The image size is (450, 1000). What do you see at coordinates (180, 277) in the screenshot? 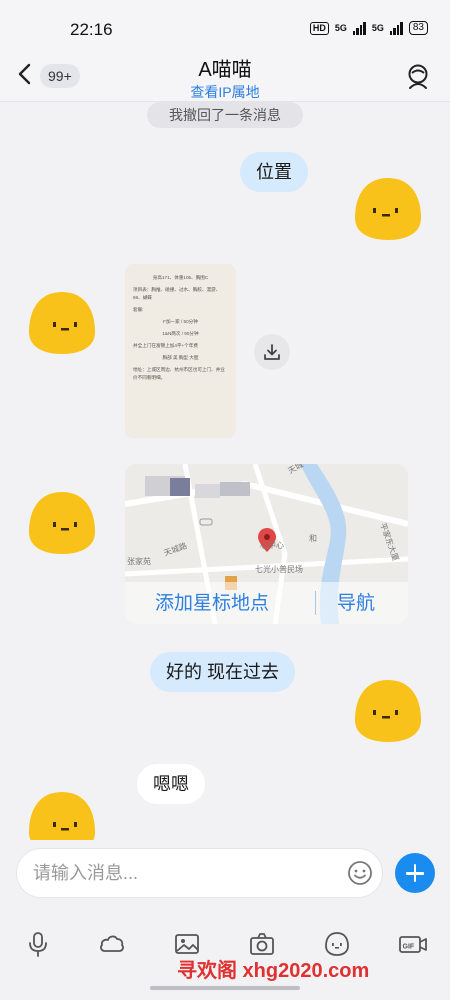
I see `image-text-line: 身高171、体重105、胸围C` at bounding box center [180, 277].